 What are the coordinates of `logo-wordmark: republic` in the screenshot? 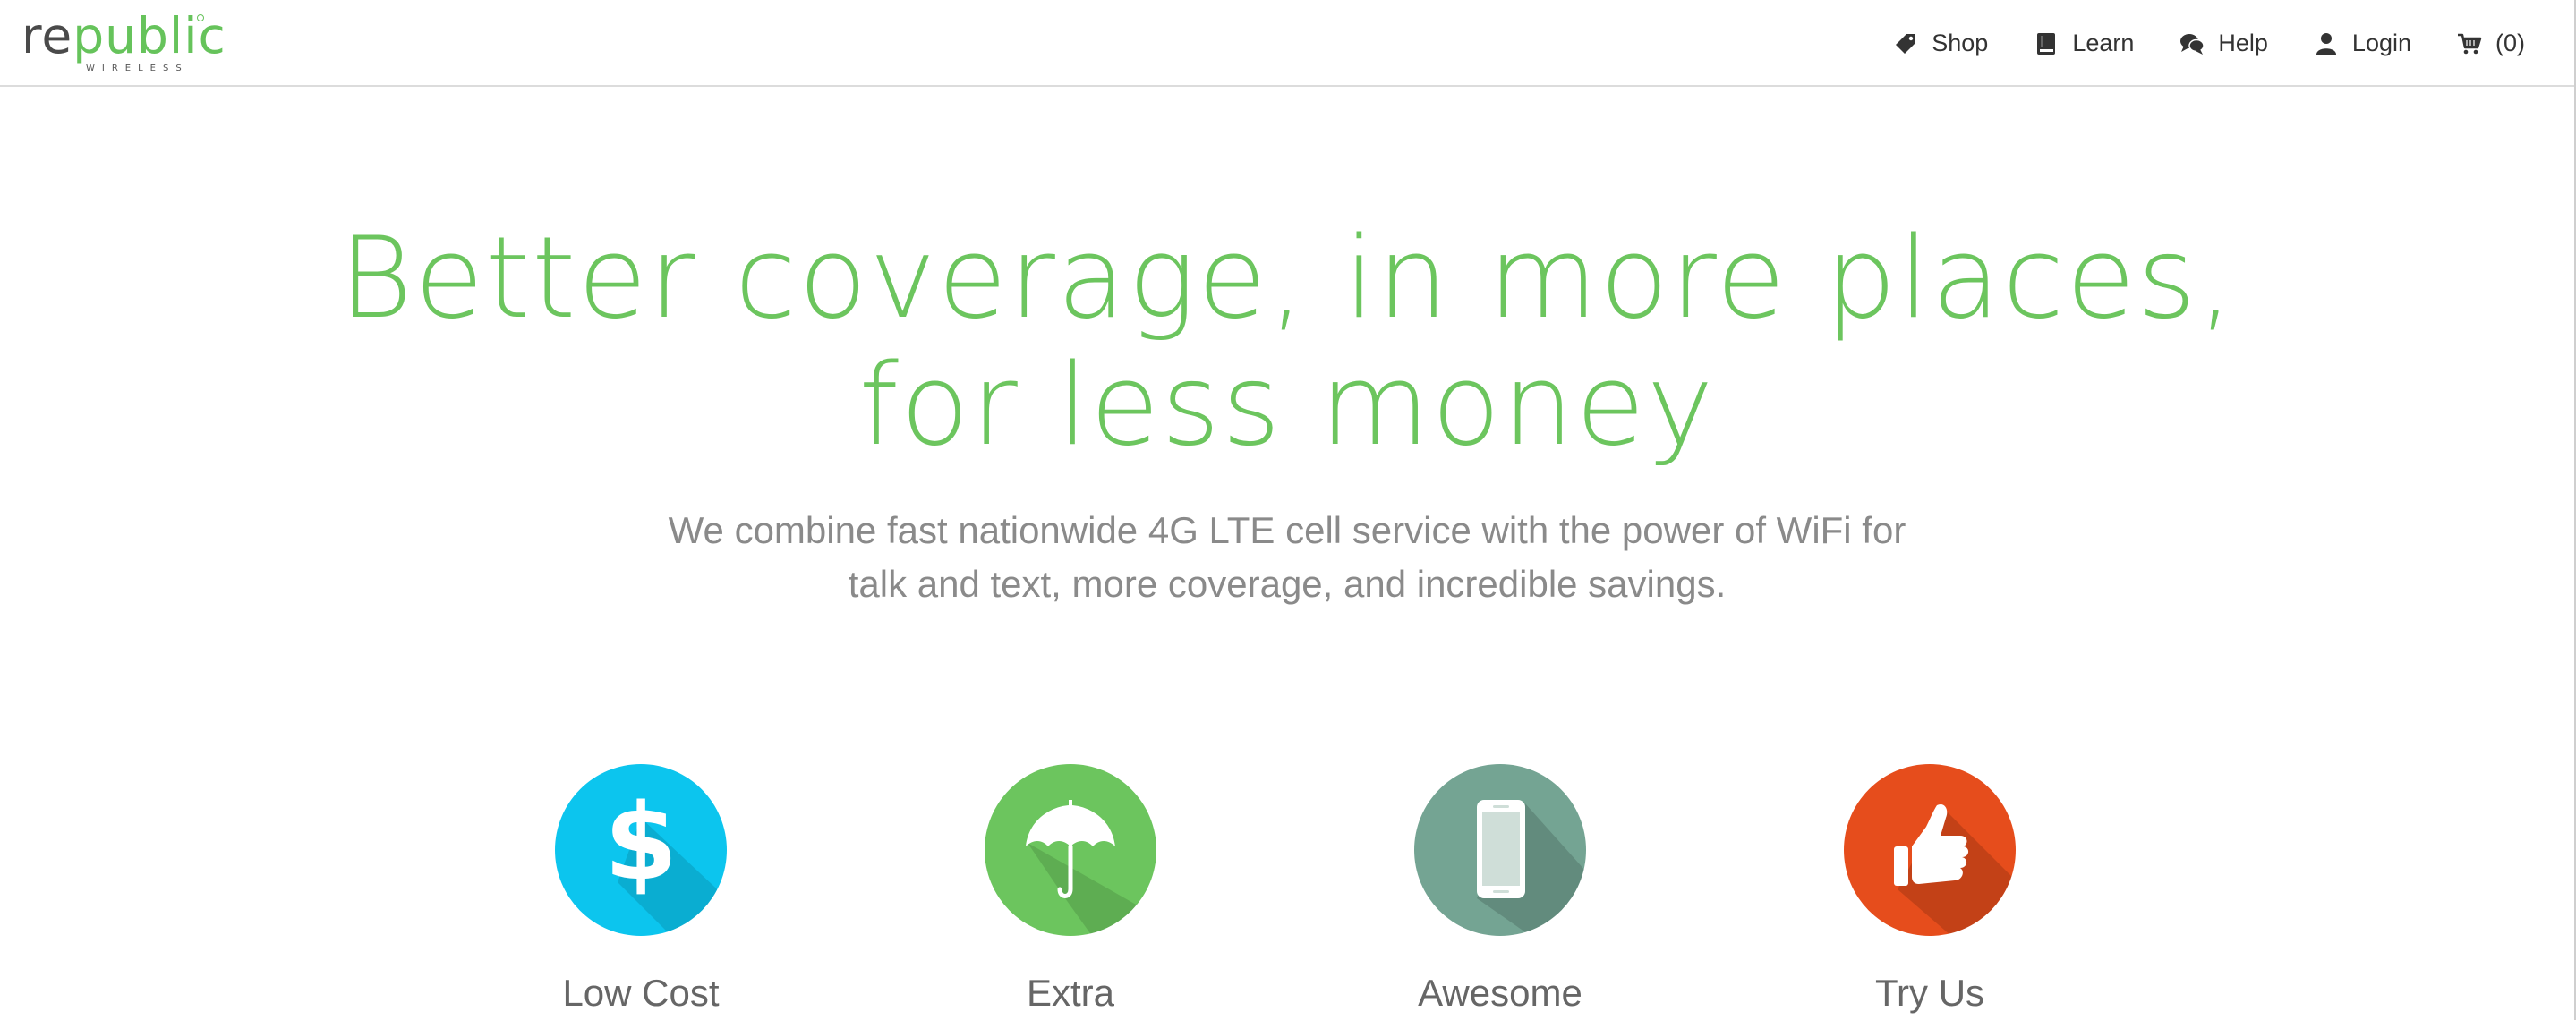 It's located at (123, 36).